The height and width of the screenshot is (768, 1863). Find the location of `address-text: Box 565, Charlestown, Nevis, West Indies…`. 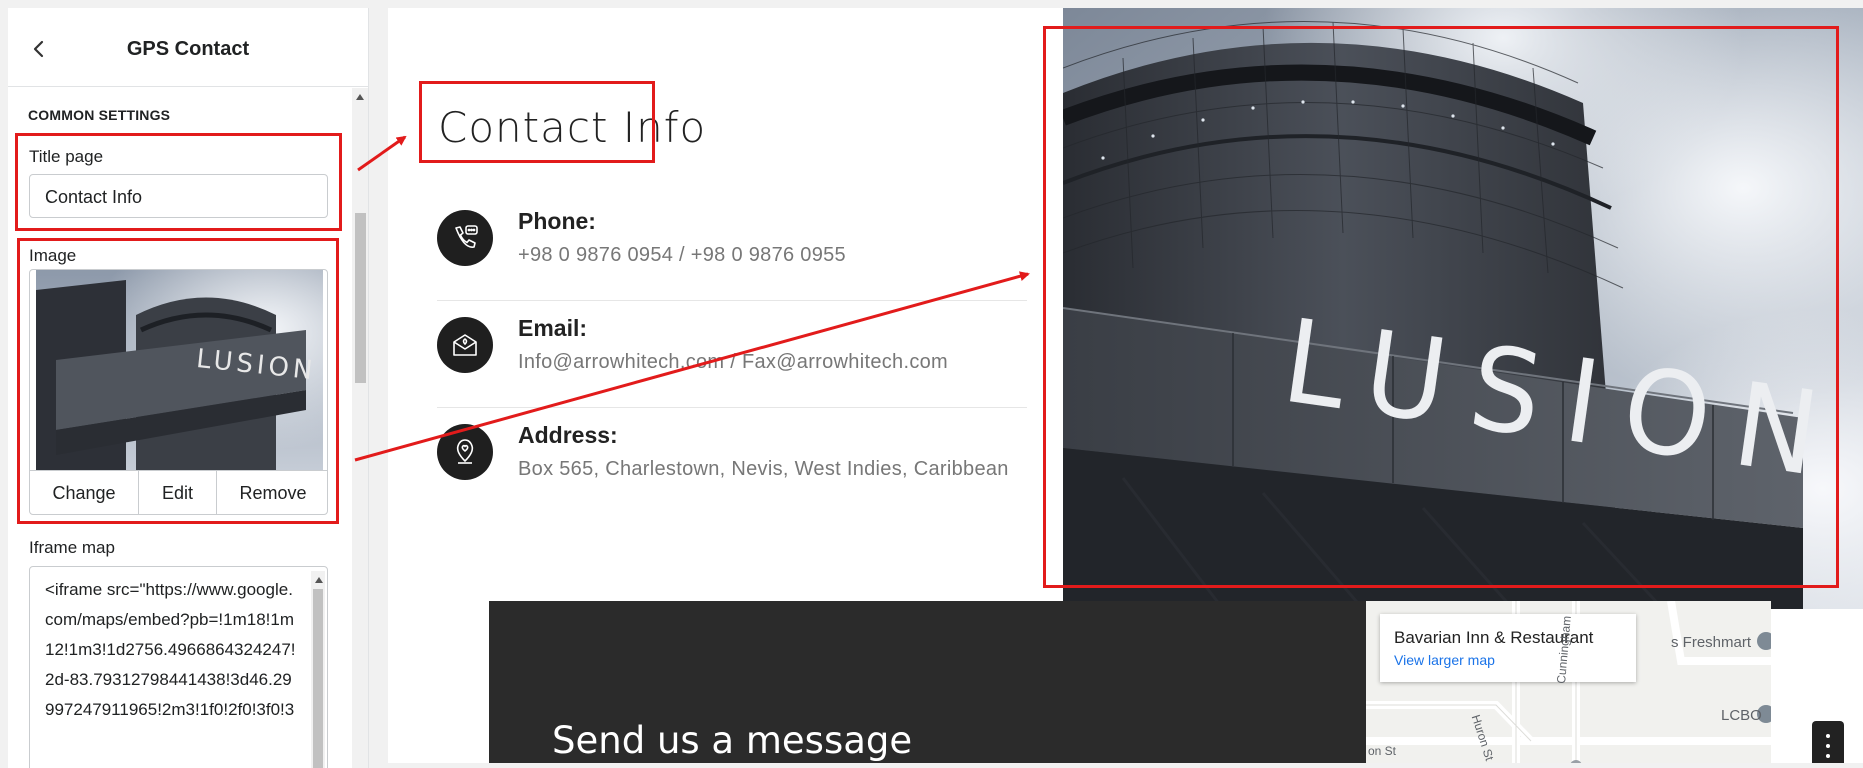

address-text: Box 565, Charlestown, Nevis, West Indies… is located at coordinates (763, 469).